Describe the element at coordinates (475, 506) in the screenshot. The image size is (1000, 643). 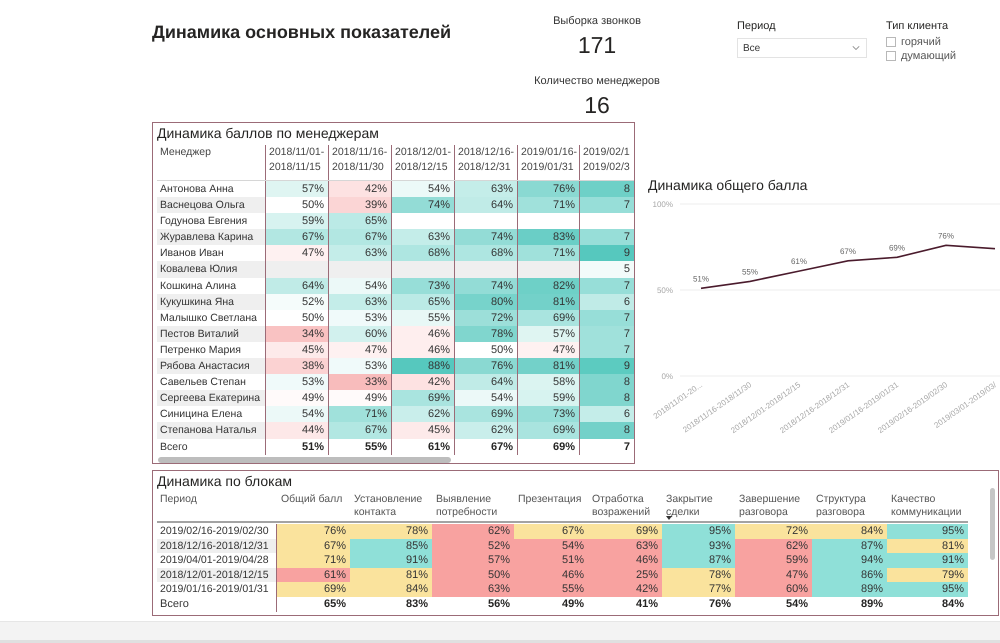
I see `column-header: Выявление потребности` at that location.